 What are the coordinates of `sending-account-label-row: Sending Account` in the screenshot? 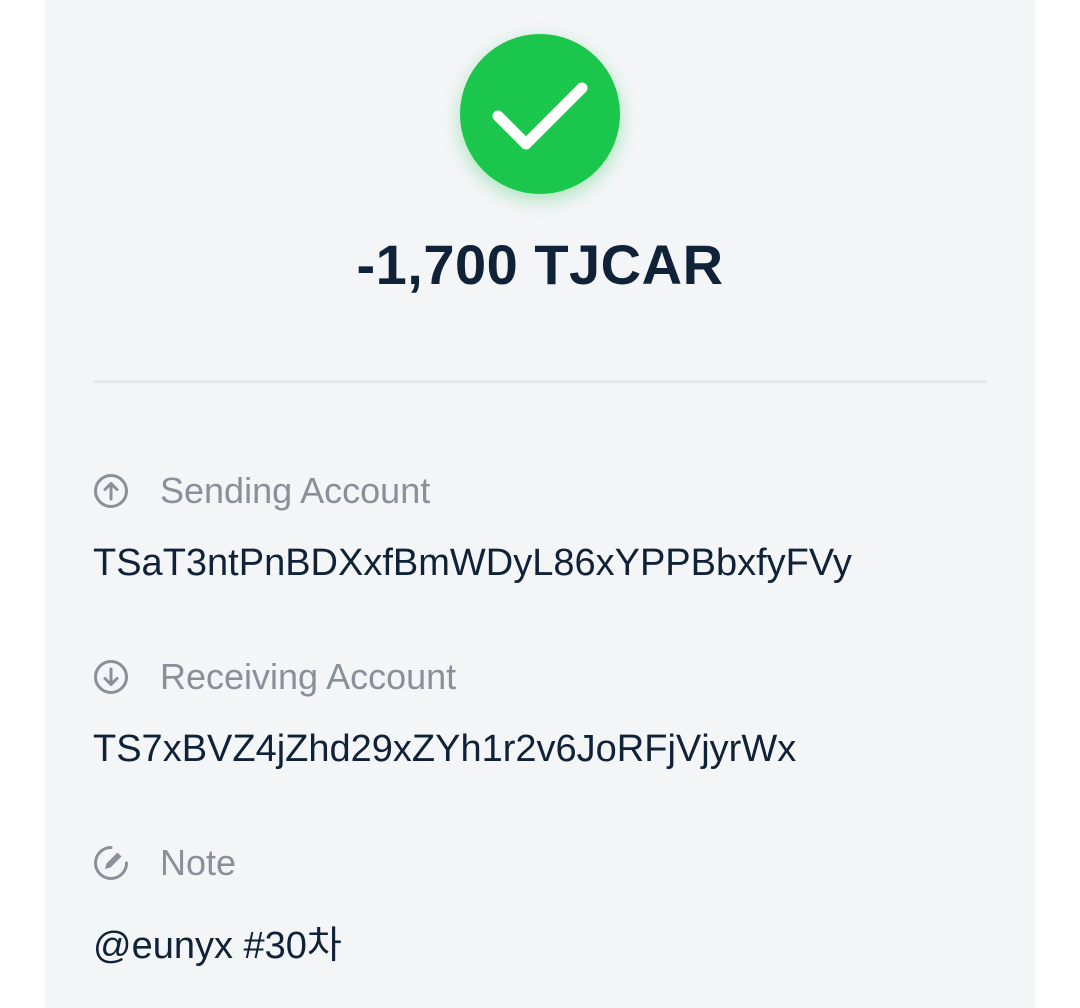 It's located at (262, 490).